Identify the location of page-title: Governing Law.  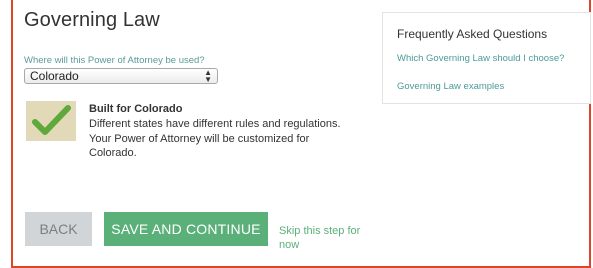
(92, 20).